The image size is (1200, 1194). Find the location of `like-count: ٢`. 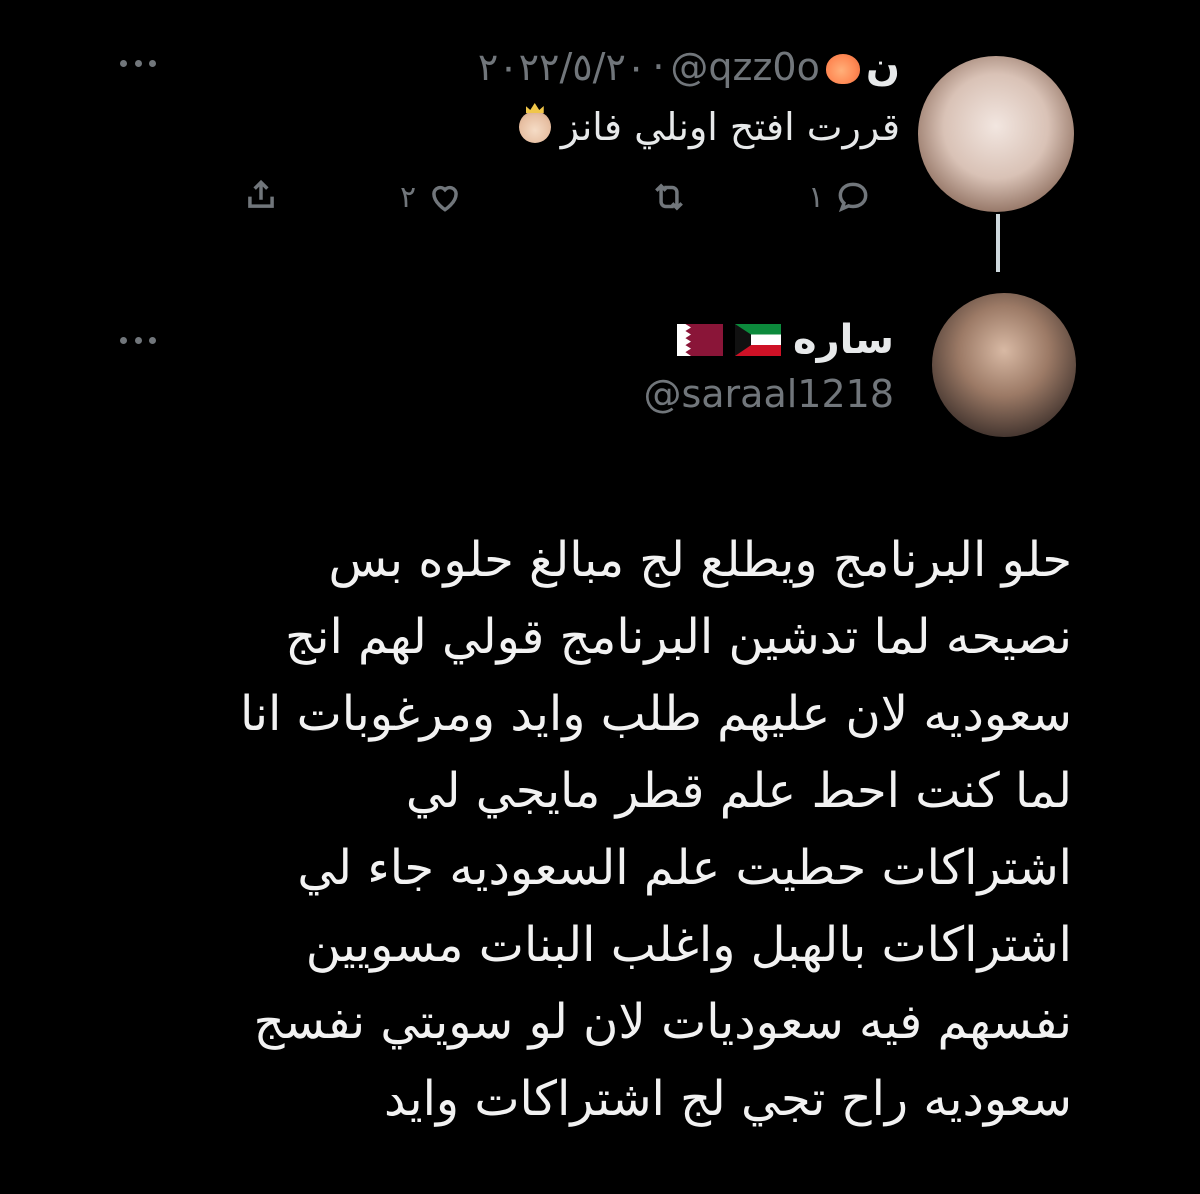

like-count: ٢ is located at coordinates (408, 197).